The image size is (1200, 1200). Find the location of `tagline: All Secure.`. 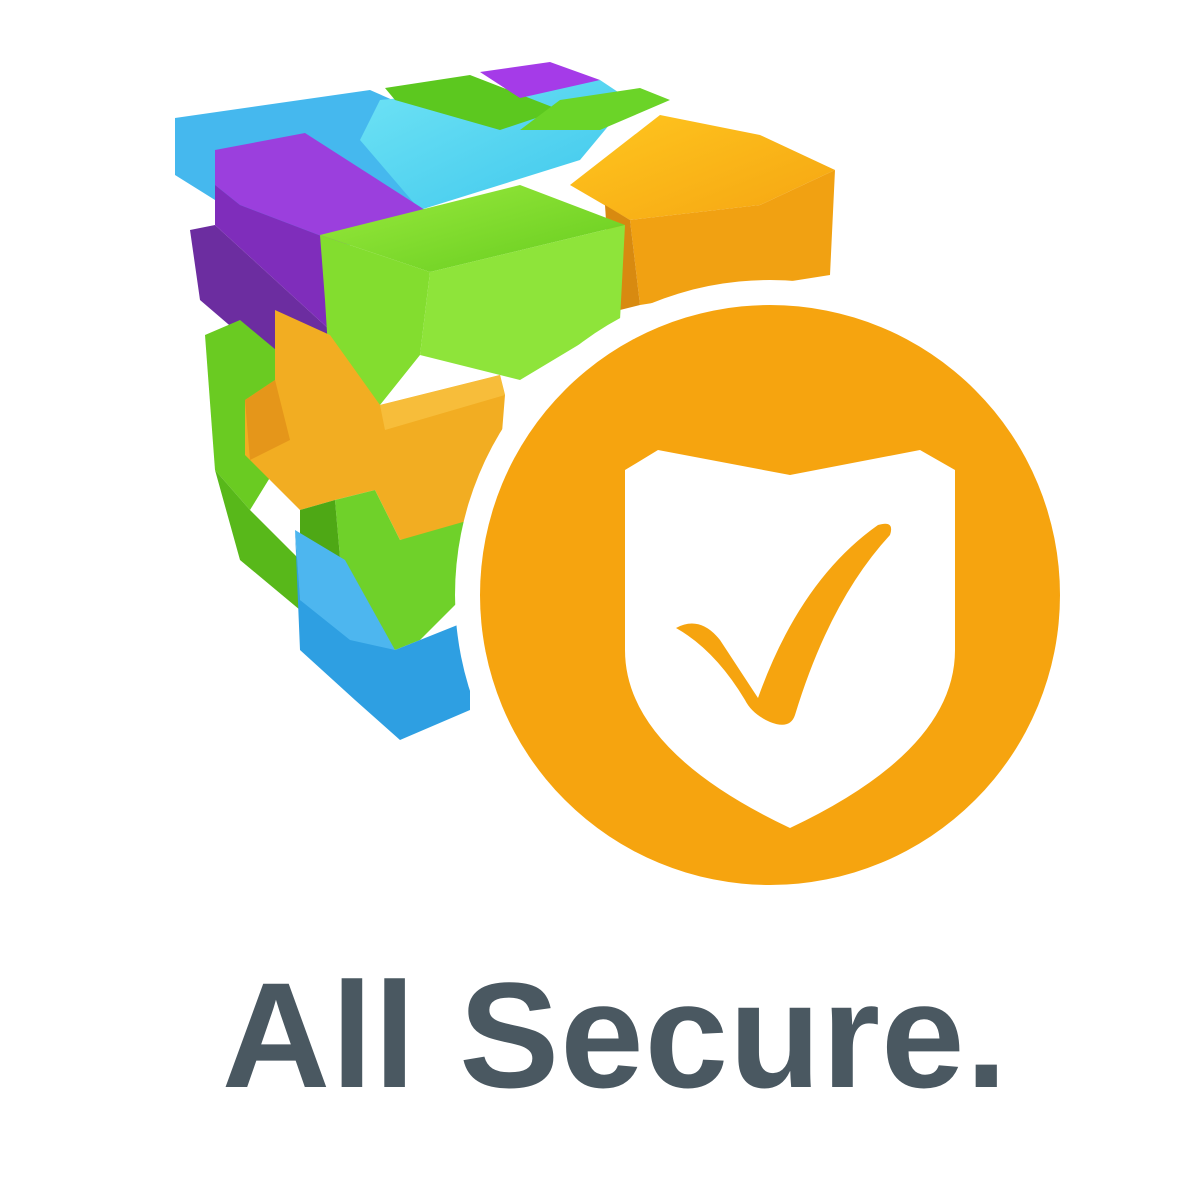

tagline: All Secure. is located at coordinates (600, 1035).